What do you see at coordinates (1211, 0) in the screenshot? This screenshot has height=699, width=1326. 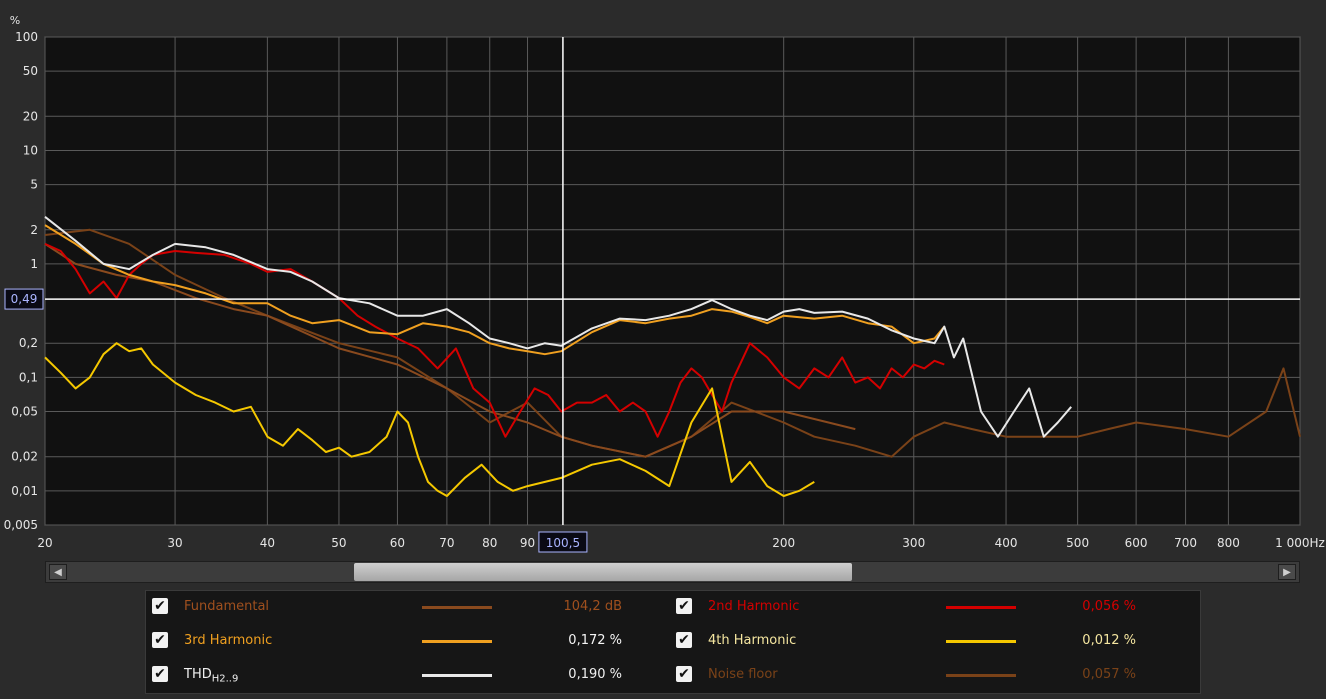 I see `top-menu-item: Limits` at bounding box center [1211, 0].